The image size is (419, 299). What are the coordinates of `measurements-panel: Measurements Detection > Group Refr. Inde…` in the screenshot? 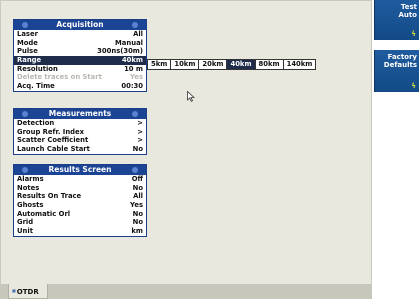 It's located at (80, 131).